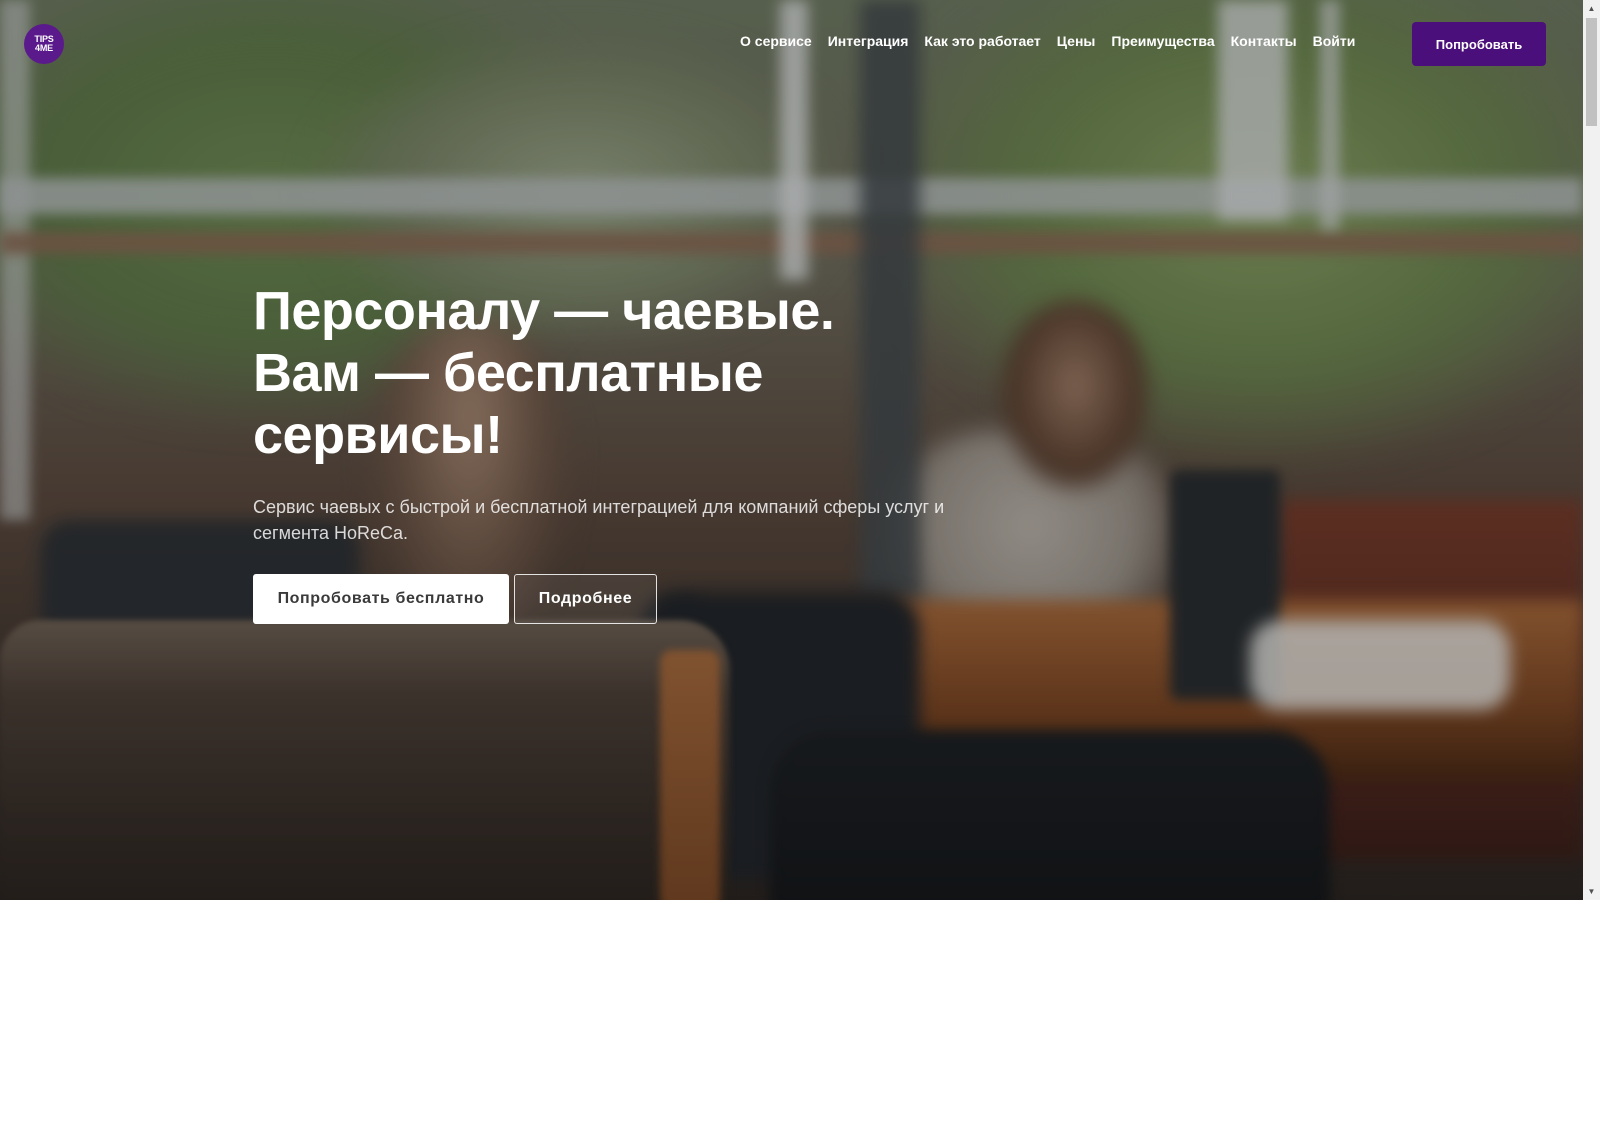  I want to click on nav-item-advantages: Преимущества, so click(1162, 41).